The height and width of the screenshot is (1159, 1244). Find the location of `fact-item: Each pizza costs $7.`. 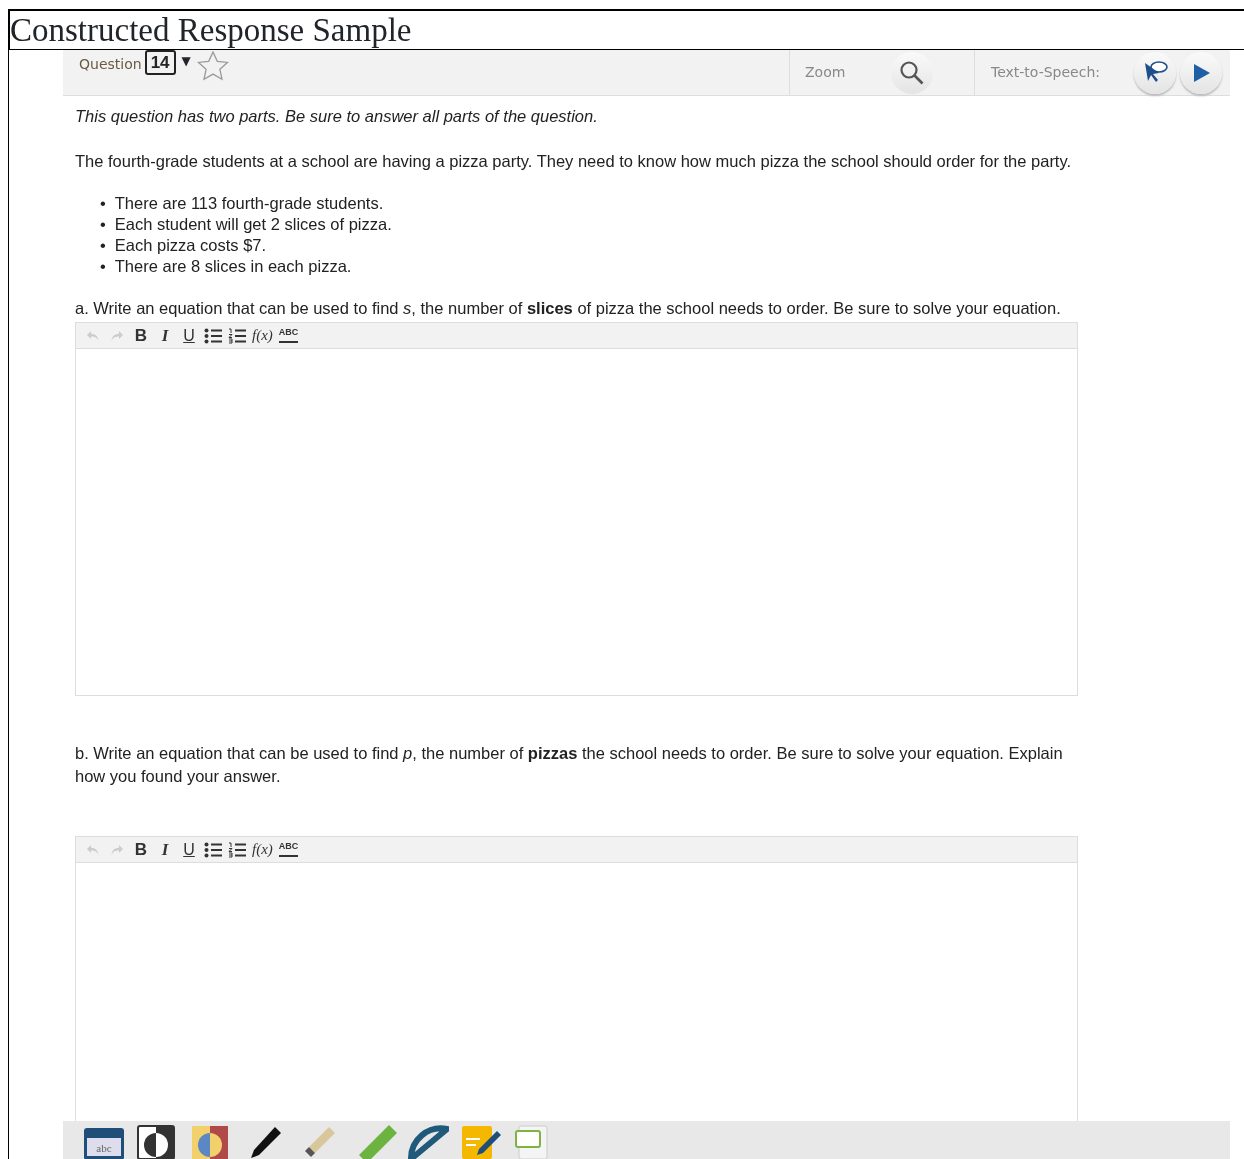

fact-item: Each pizza costs $7. is located at coordinates (190, 245).